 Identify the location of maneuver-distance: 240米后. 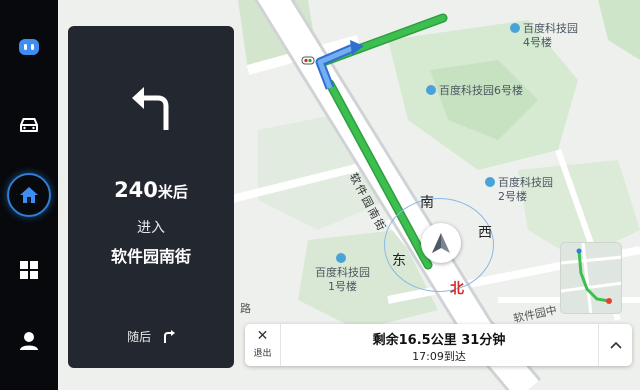
(151, 190).